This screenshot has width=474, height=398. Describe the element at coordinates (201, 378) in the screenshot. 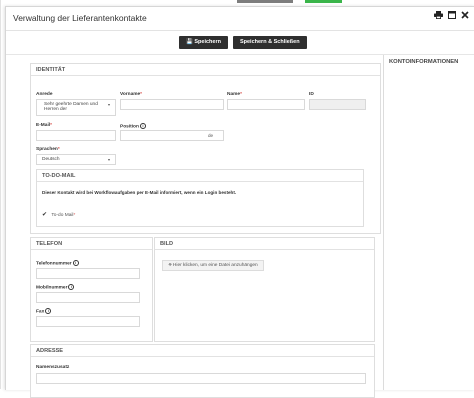

I see `name-suffix-input` at that location.